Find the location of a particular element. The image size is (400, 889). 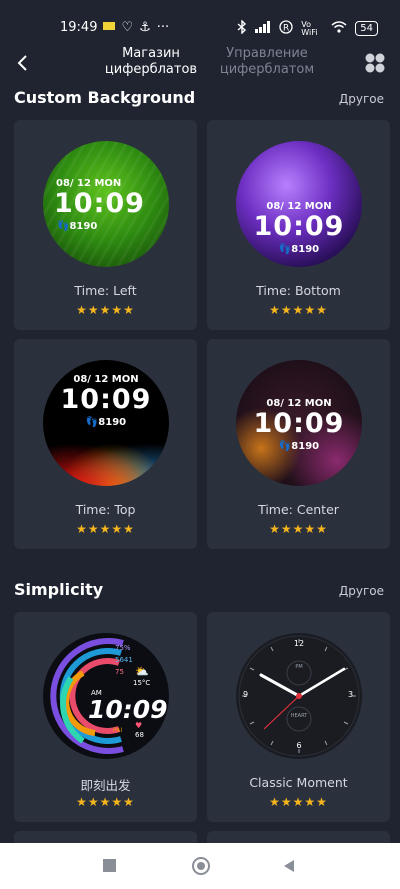

heart-icon: ♥ is located at coordinates (139, 725).